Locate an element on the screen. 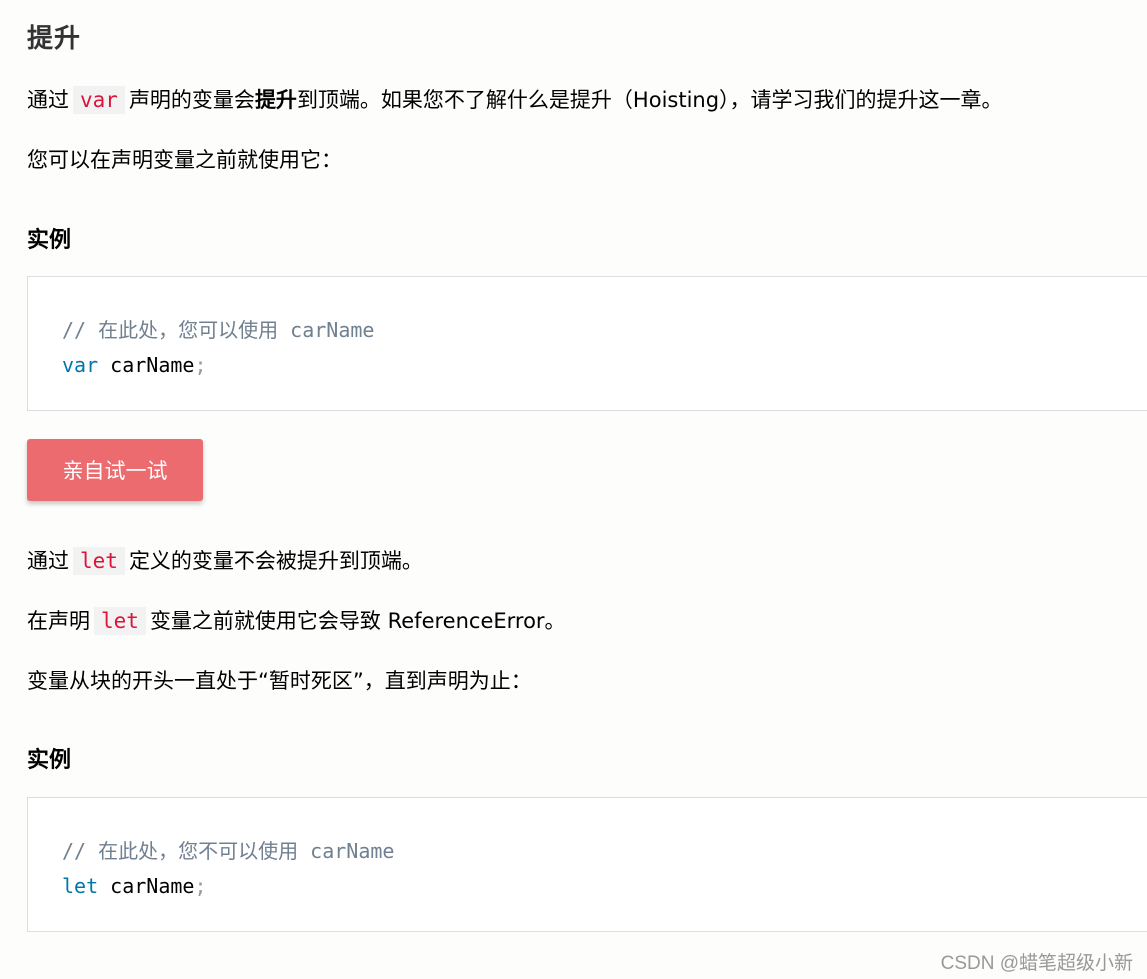 Image resolution: width=1147 pixels, height=979 pixels. paragraph-reference-error: 在声明 let 变量之前就使用它会导致 ReferenceError。 is located at coordinates (296, 621).